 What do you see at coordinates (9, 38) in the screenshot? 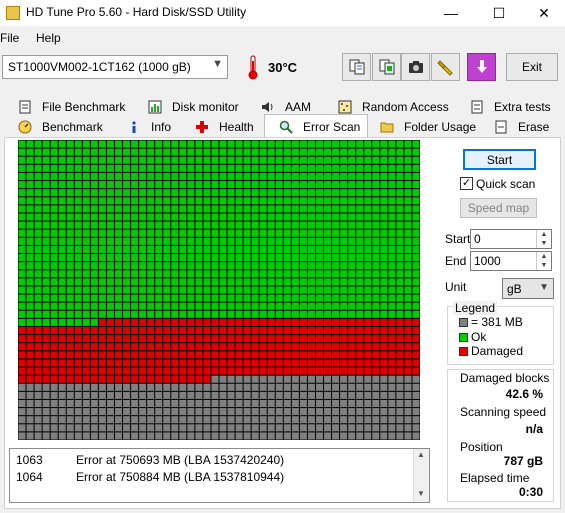
I see `menu-file: File` at bounding box center [9, 38].